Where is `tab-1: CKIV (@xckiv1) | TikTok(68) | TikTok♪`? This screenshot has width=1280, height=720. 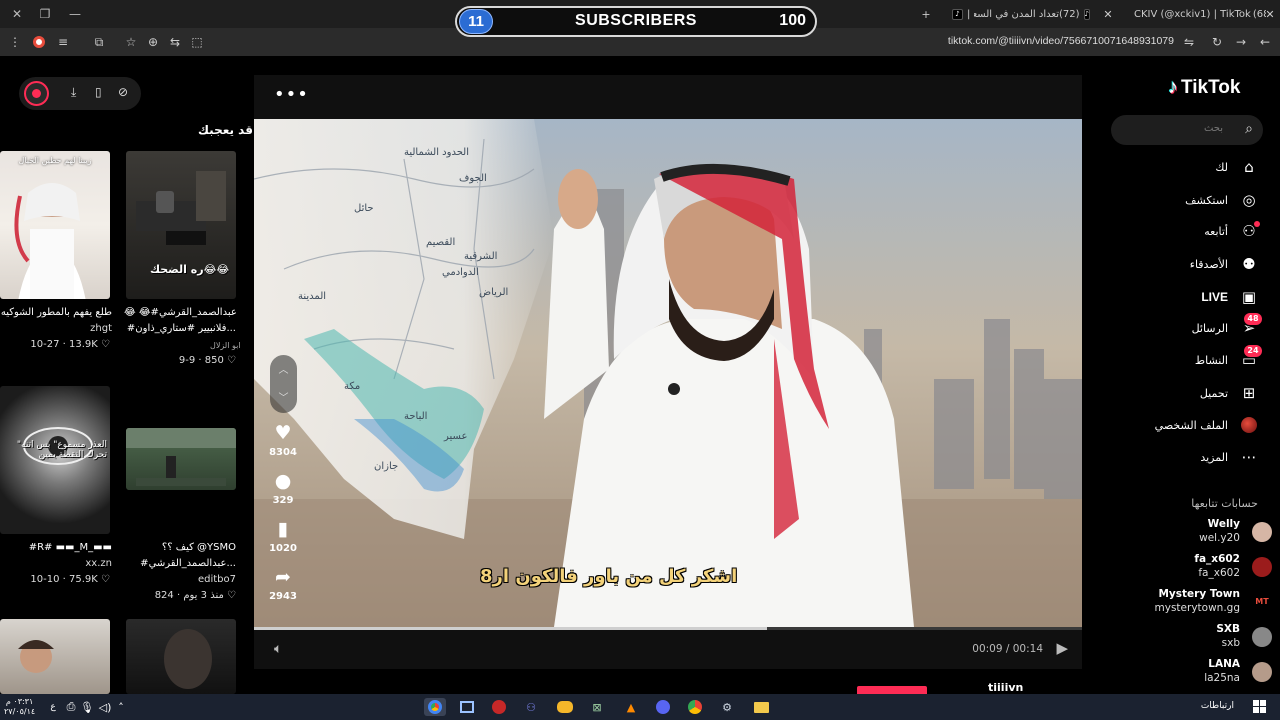
tab-1: CKIV (@xckiv1) | TikTok(68) | TikTok♪ is located at coordinates (1200, 14).